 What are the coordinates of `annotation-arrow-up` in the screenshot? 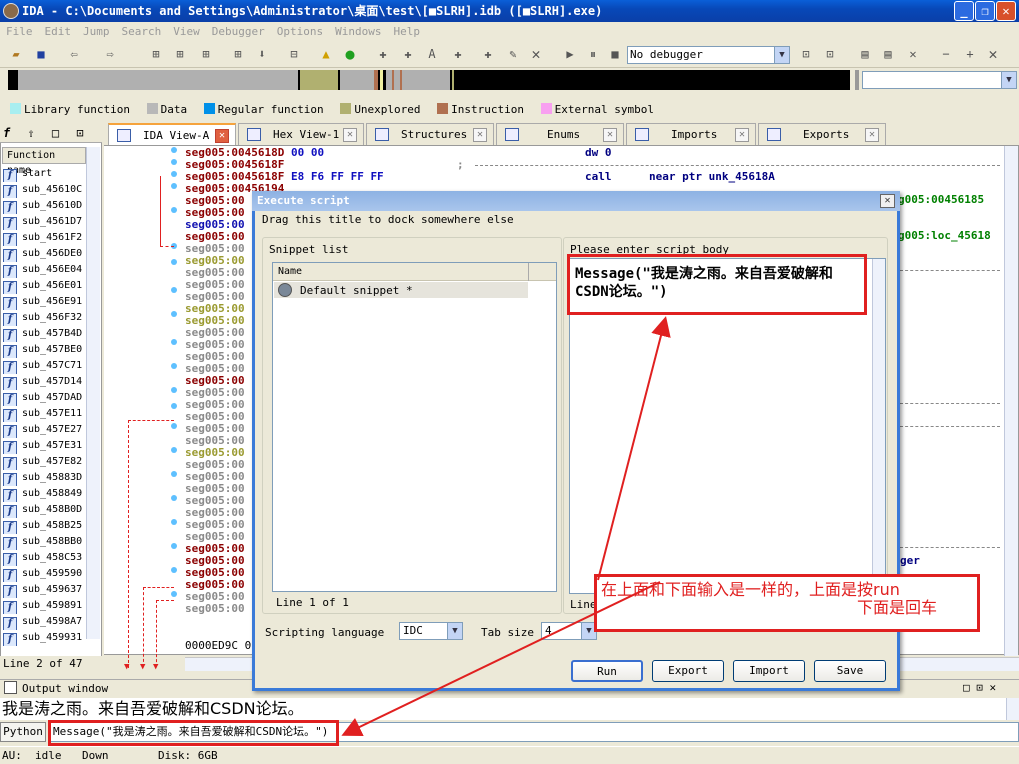 It's located at (634, 448).